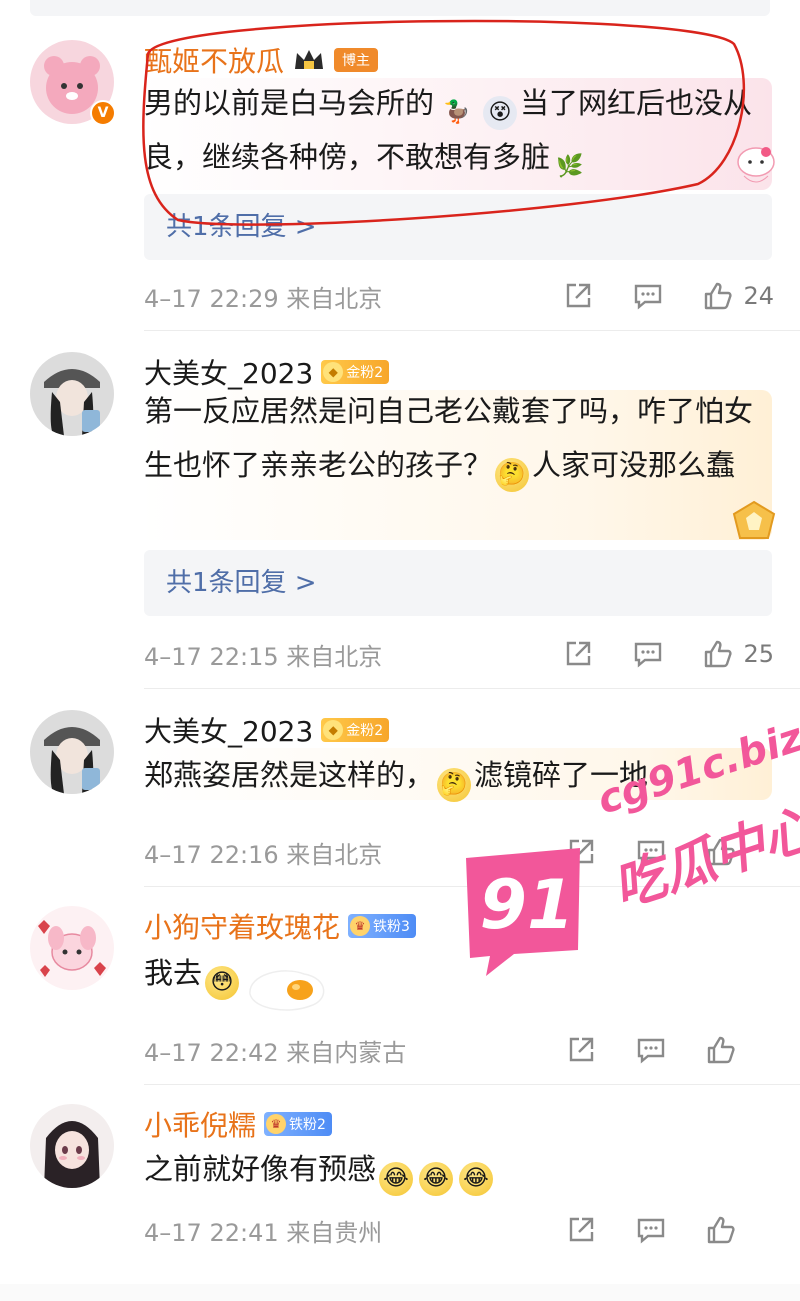  I want to click on comment-text: 之前就好像有预感 😂 😂 😂, so click(454, 1169).